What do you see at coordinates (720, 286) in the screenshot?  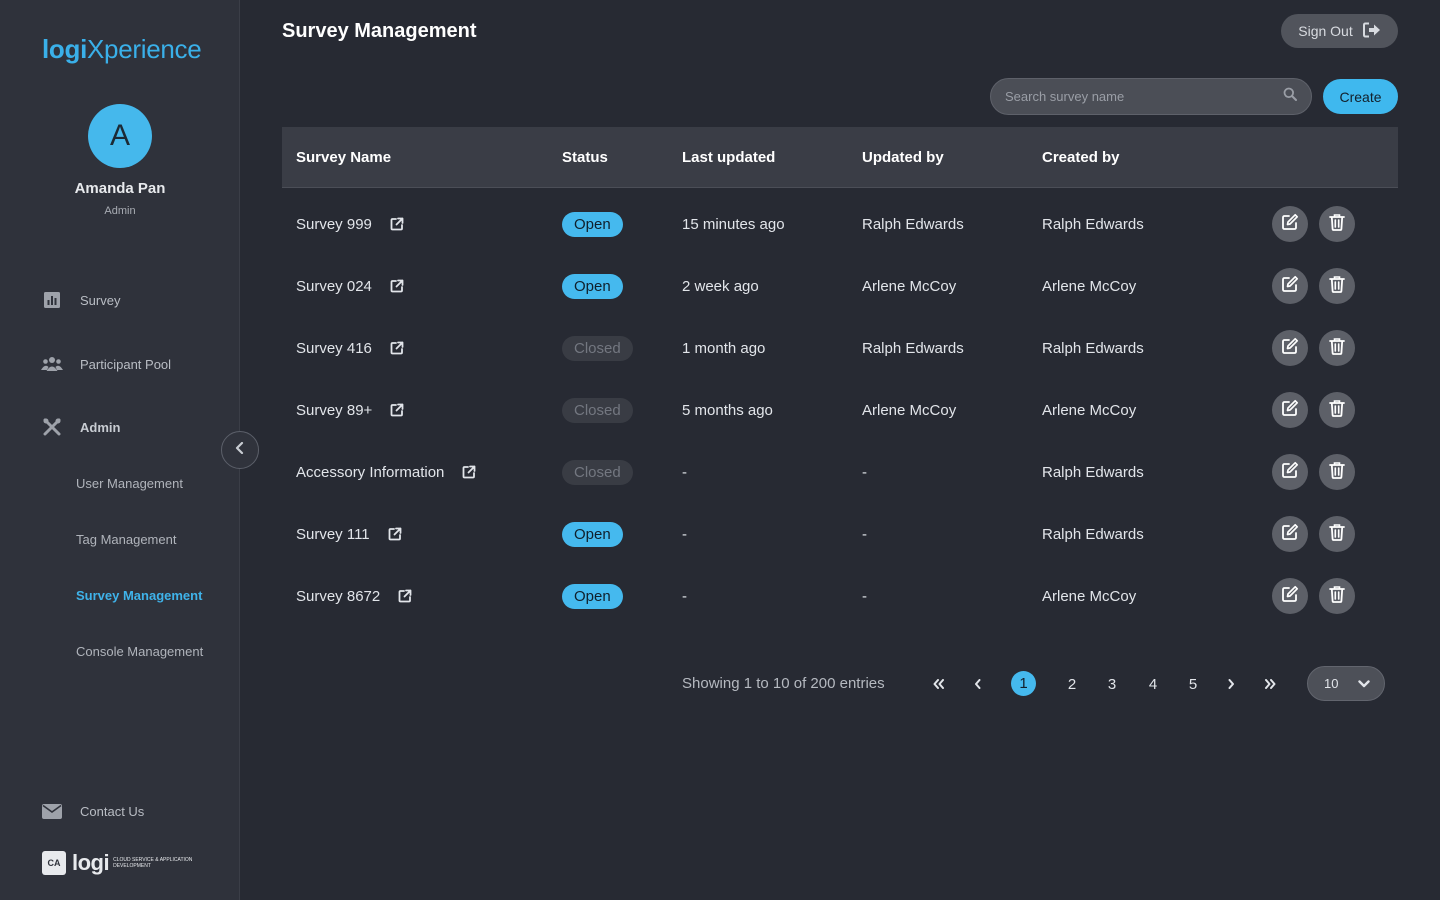 I see `last-updated-cell: 2 week ago` at bounding box center [720, 286].